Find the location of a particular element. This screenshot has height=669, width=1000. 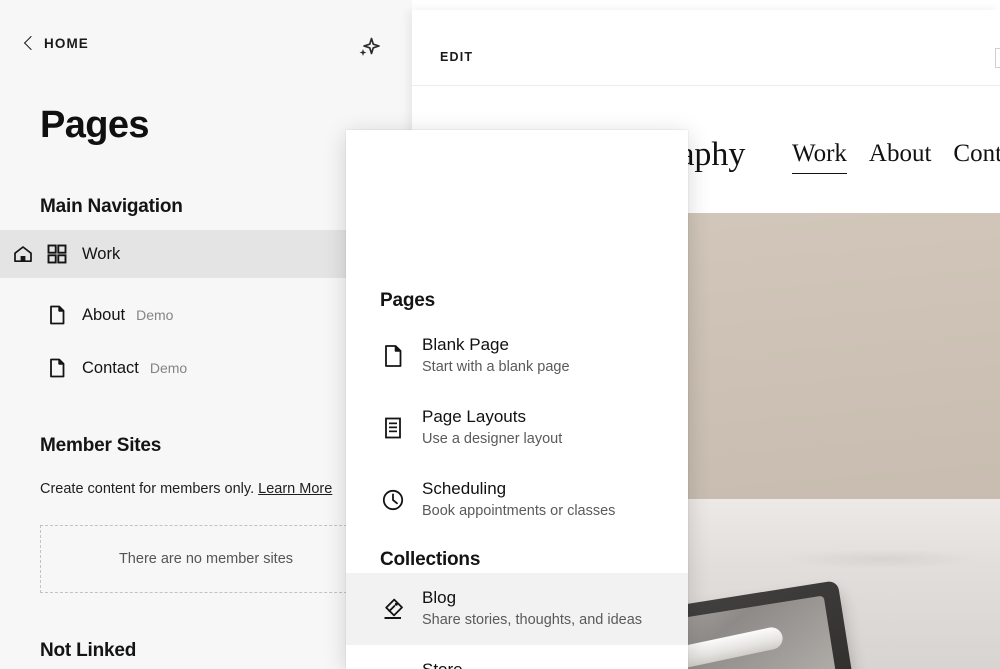

dropdown-item-blog: Blog Share stories, thoughts, and ideas is located at coordinates (517, 609).